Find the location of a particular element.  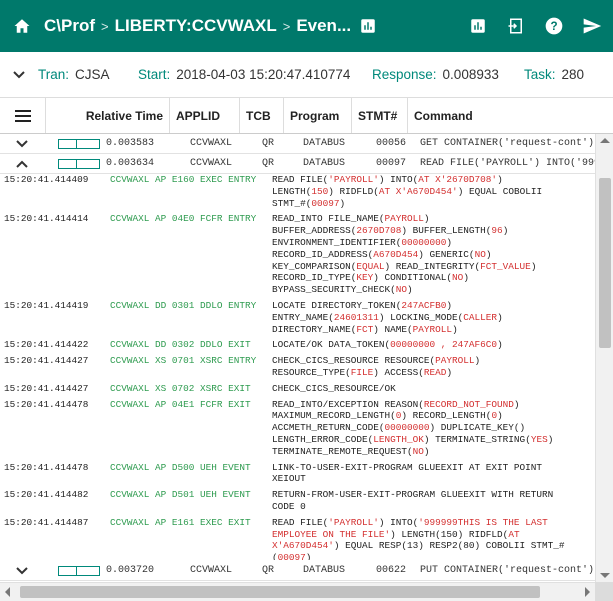

trace-text-segment: RESOURCE_TYPE( is located at coordinates (311, 372).